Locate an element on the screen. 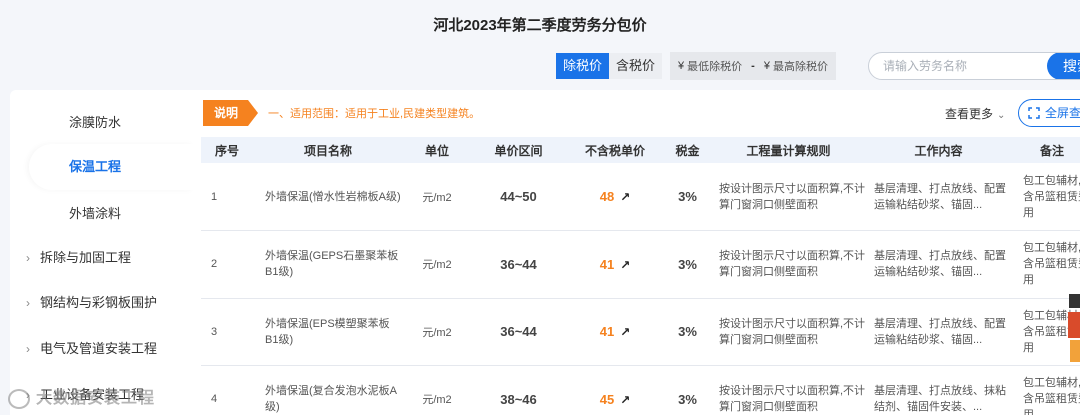 Image resolution: width=1080 pixels, height=415 pixels. view-more-dropdown: 查看更多 ⌄ is located at coordinates (975, 113).